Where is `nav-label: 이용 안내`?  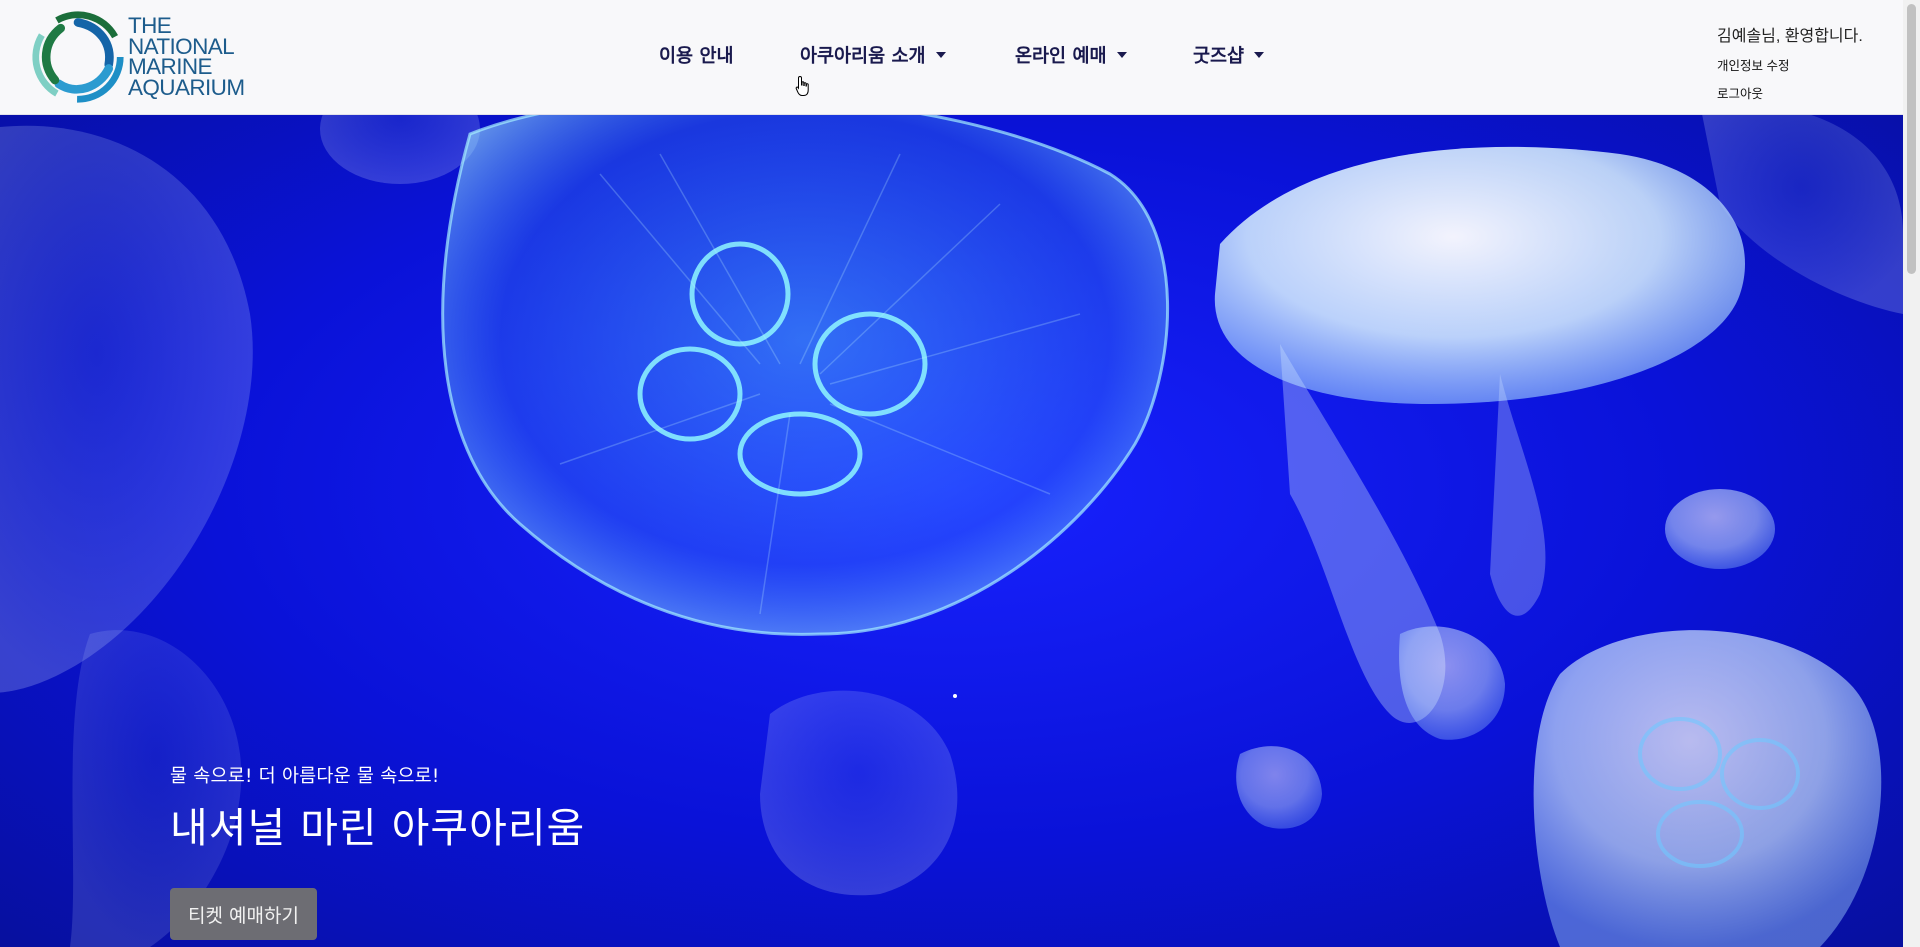
nav-label: 이용 안내 is located at coordinates (696, 56).